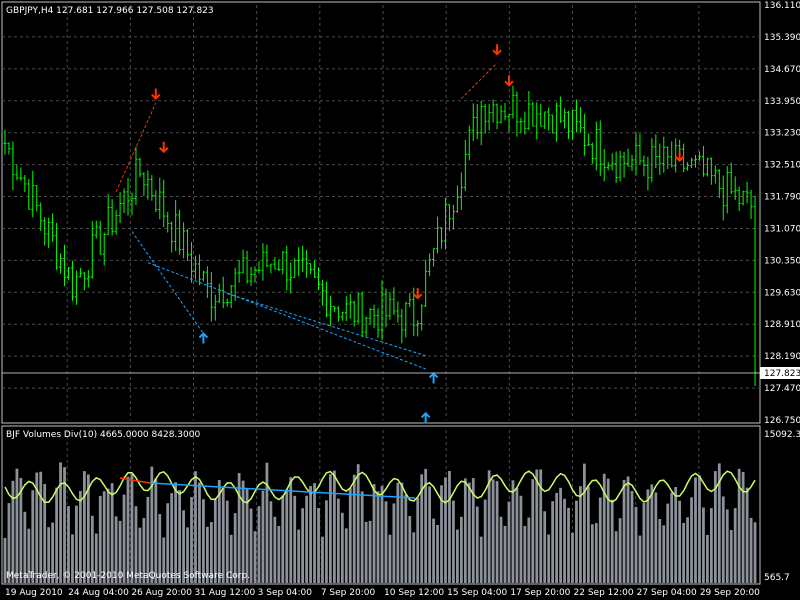  I want to click on time-tick-label: 29 Sep 20:00, so click(730, 593).